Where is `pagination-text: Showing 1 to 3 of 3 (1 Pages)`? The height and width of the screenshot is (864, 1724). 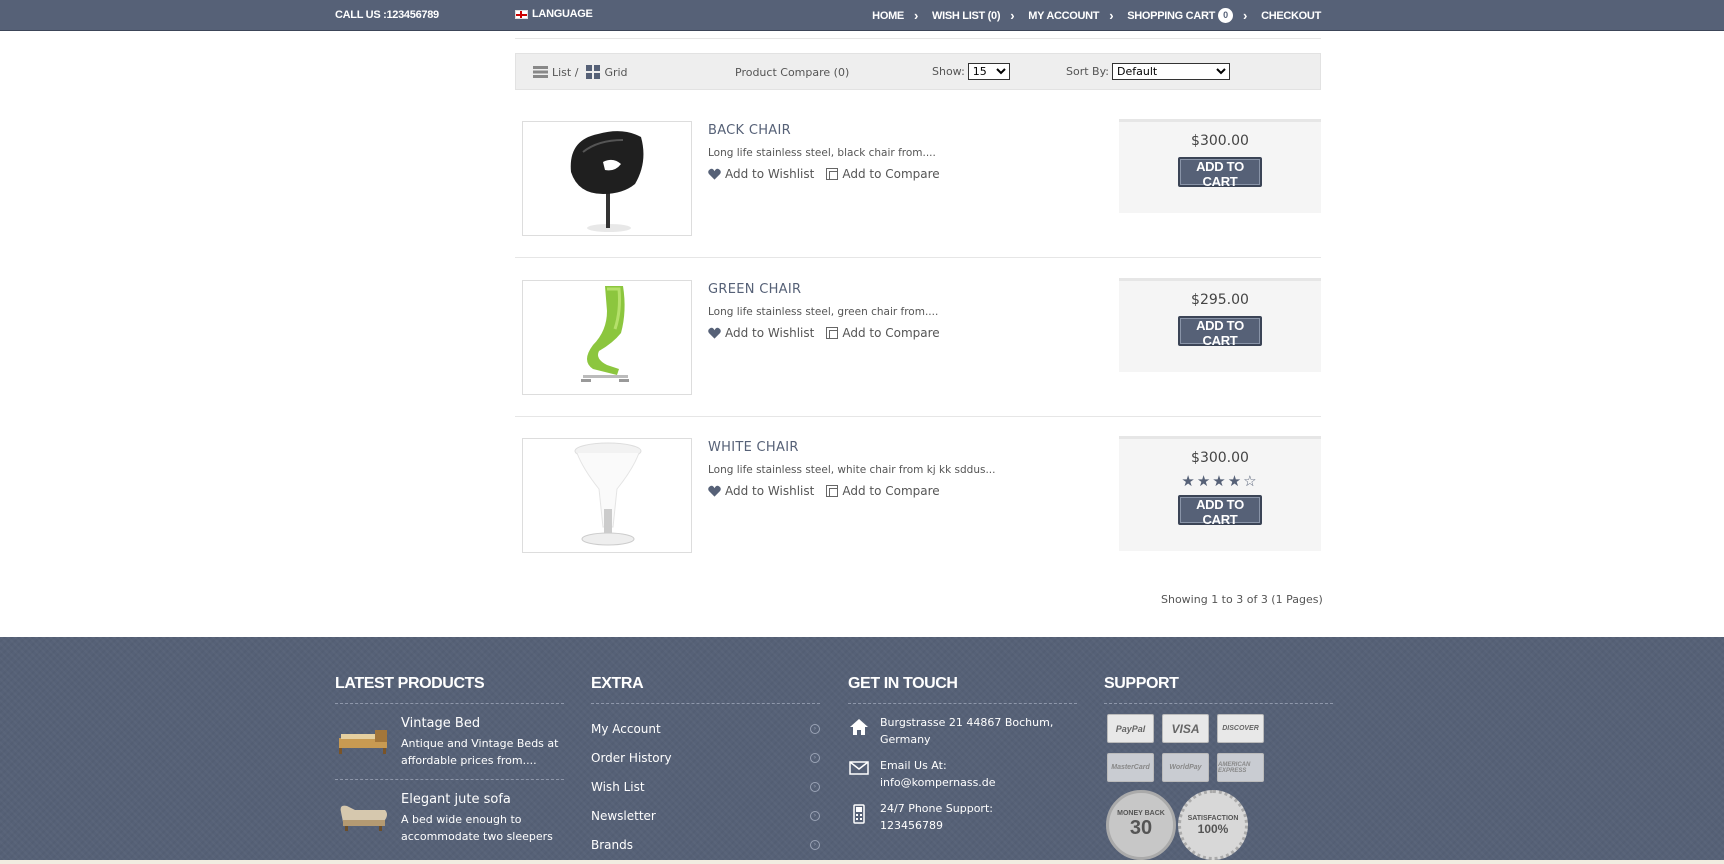 pagination-text: Showing 1 to 3 of 3 (1 Pages) is located at coordinates (1242, 599).